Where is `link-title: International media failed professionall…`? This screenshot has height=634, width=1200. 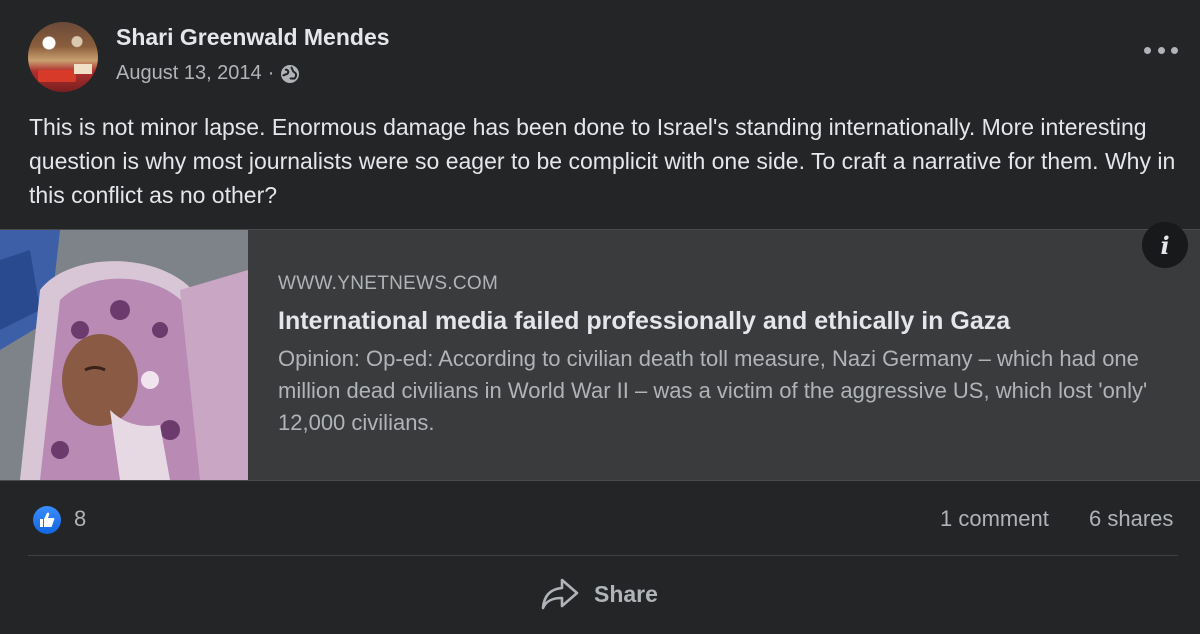 link-title: International media failed professionall… is located at coordinates (644, 321).